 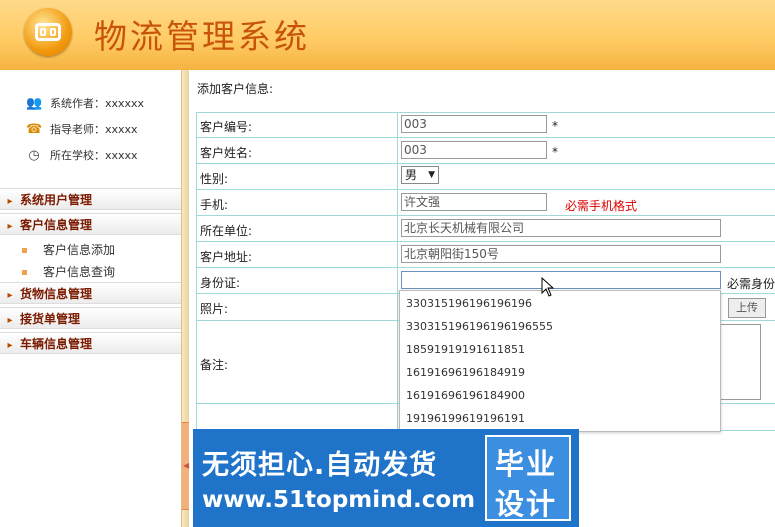 What do you see at coordinates (34, 155) in the screenshot?
I see `clock-icon: ◷` at bounding box center [34, 155].